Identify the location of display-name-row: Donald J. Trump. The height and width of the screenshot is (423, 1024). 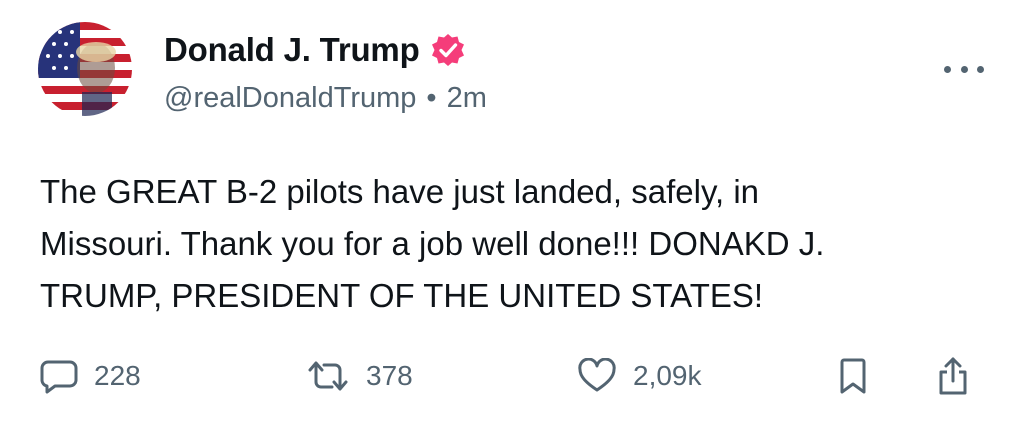
(315, 50).